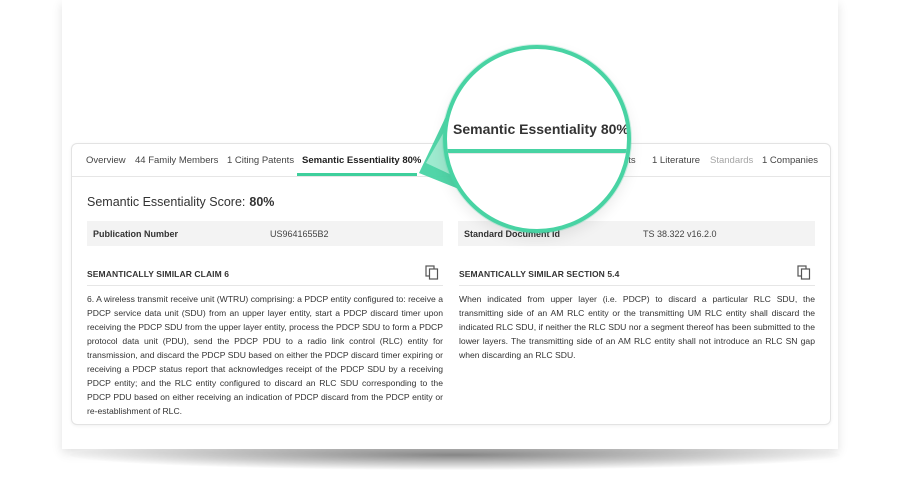  Describe the element at coordinates (537, 139) in the screenshot. I see `magnifier-lens: Semantic Essentiality 80%` at that location.